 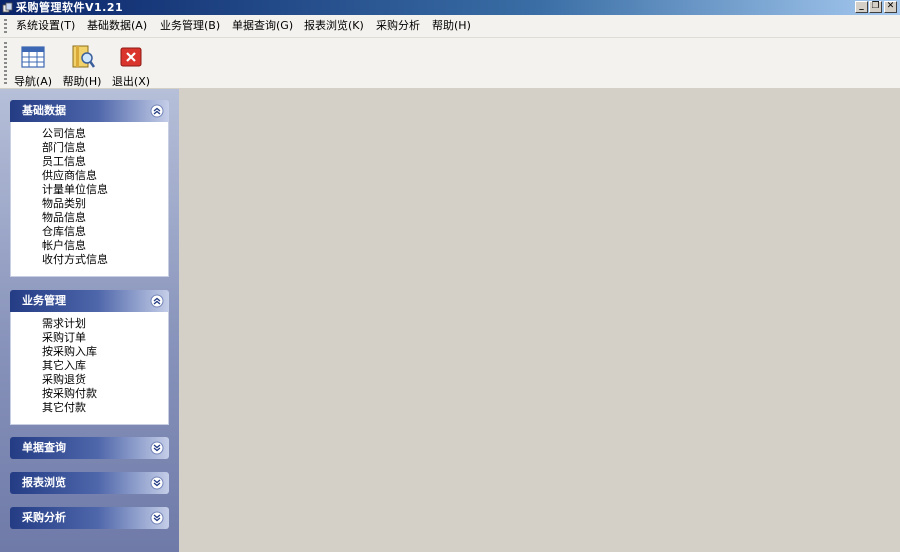 I want to click on exit-close-icon, so click(x=131, y=57).